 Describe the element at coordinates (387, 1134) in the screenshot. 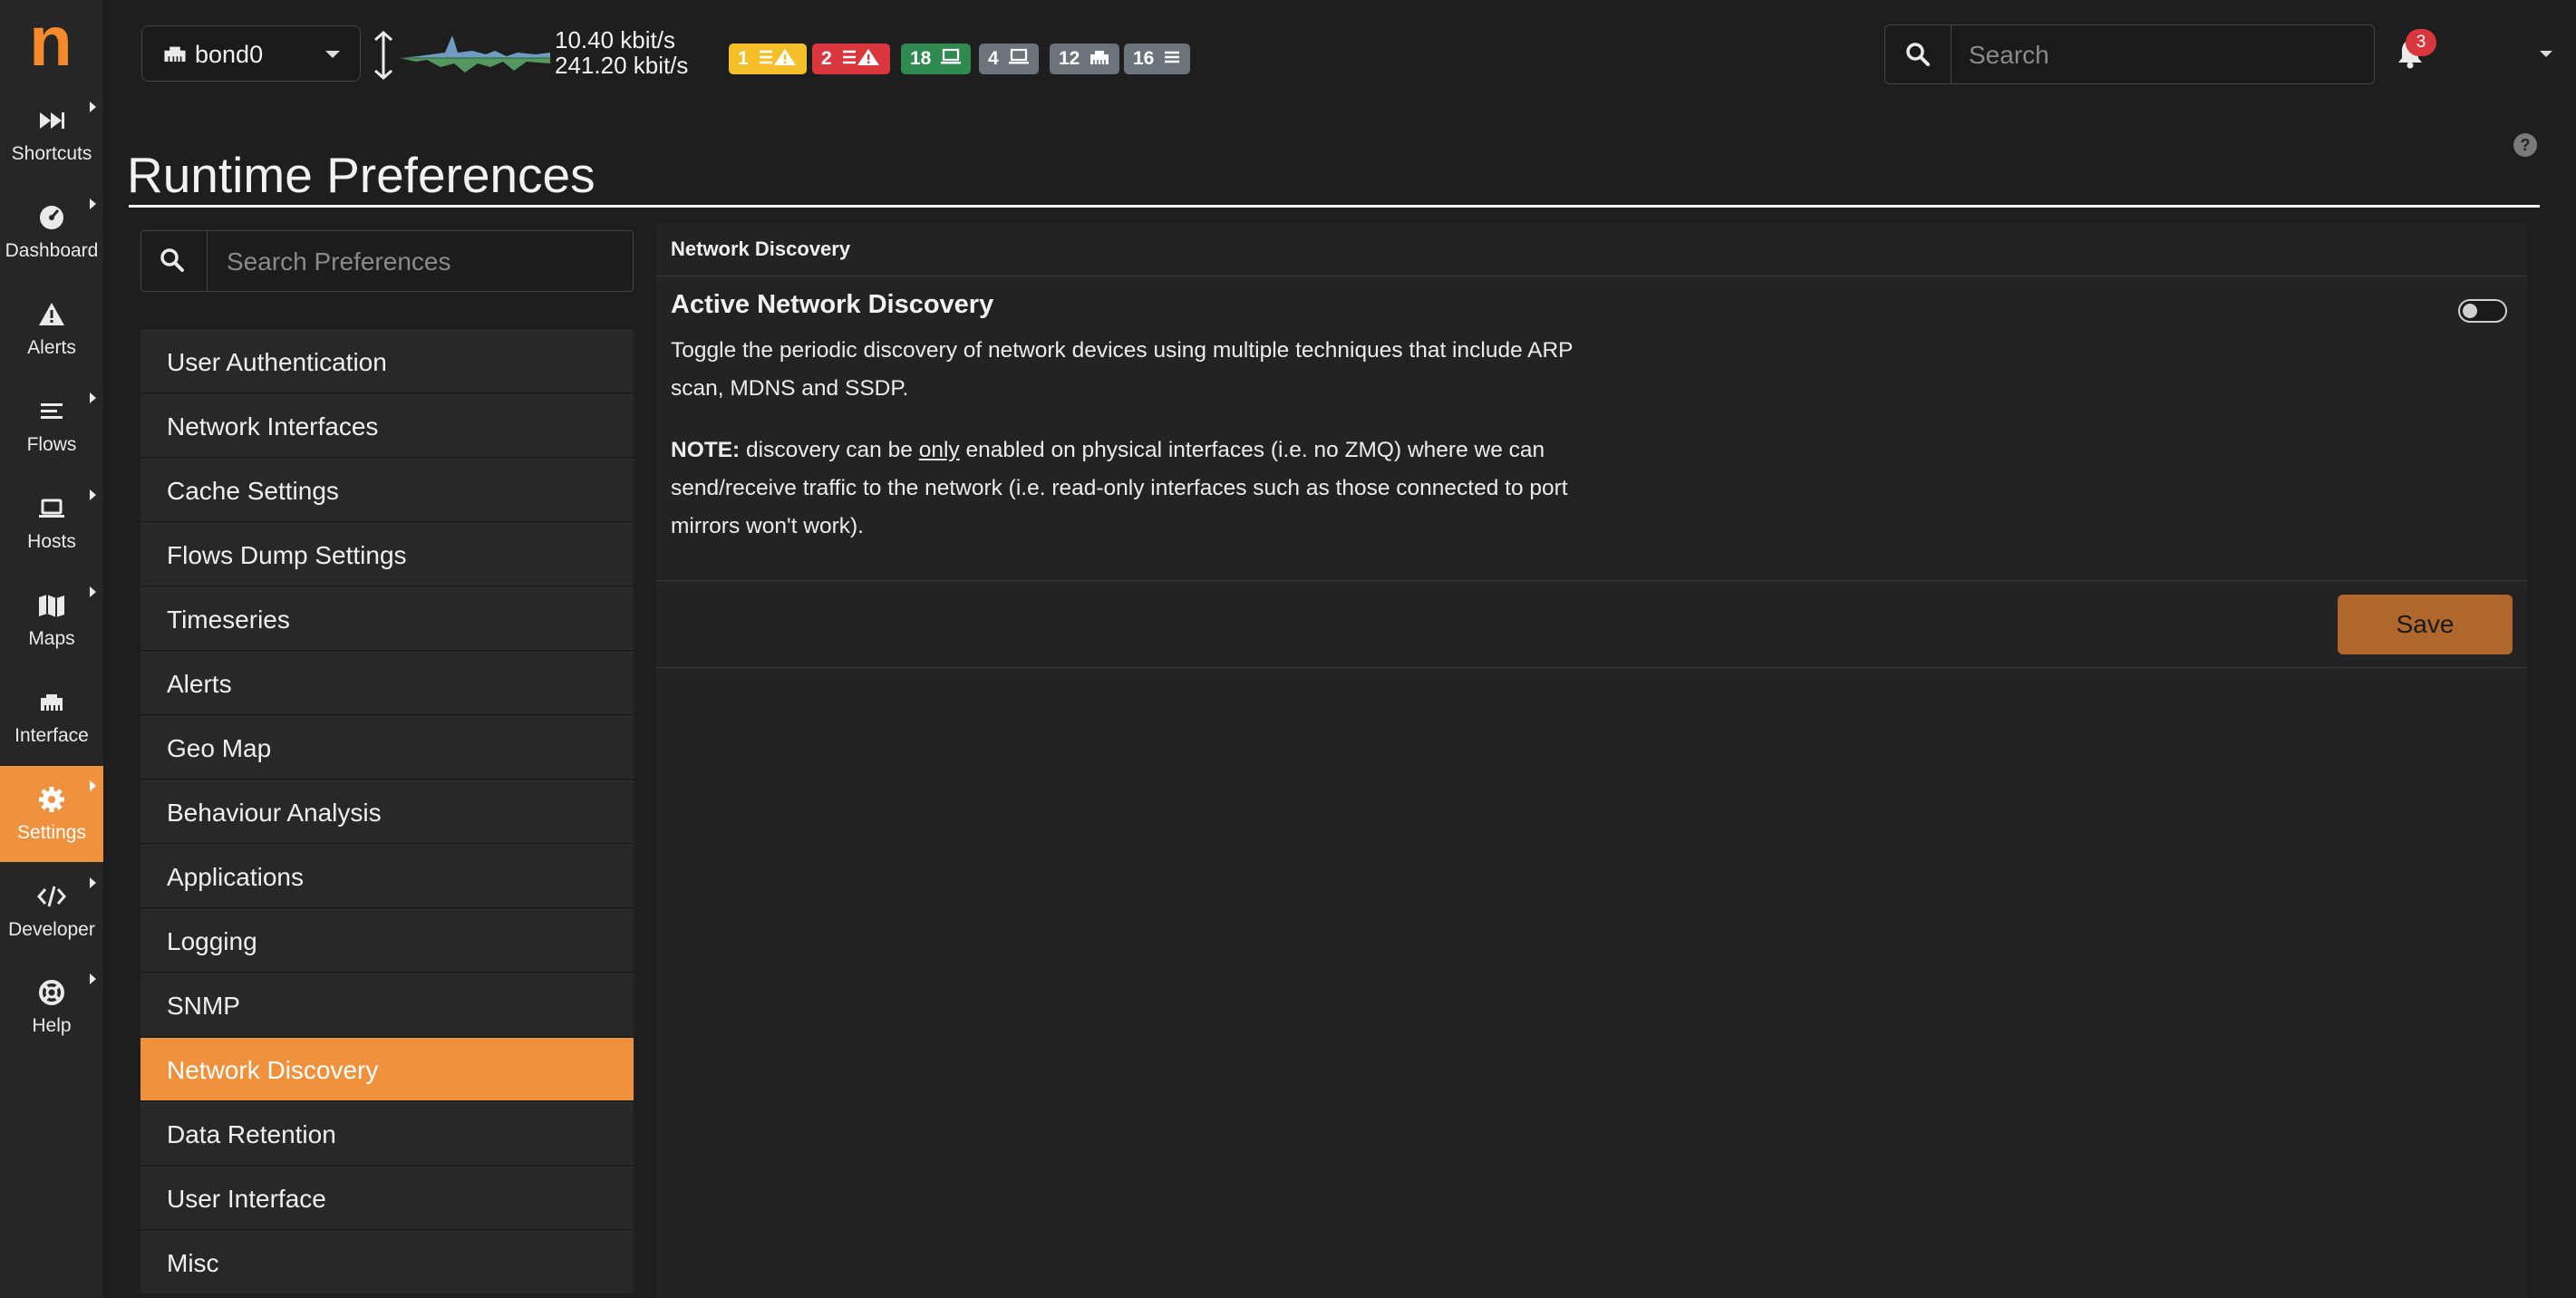

I see `pref-data-retention: Data Retention` at that location.